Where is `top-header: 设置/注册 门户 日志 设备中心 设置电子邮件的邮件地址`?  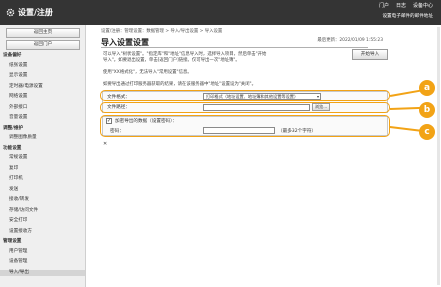
top-header: 设置/注册 门户 日志 设备中心 设置电子邮件的邮件地址 is located at coordinates (220, 12).